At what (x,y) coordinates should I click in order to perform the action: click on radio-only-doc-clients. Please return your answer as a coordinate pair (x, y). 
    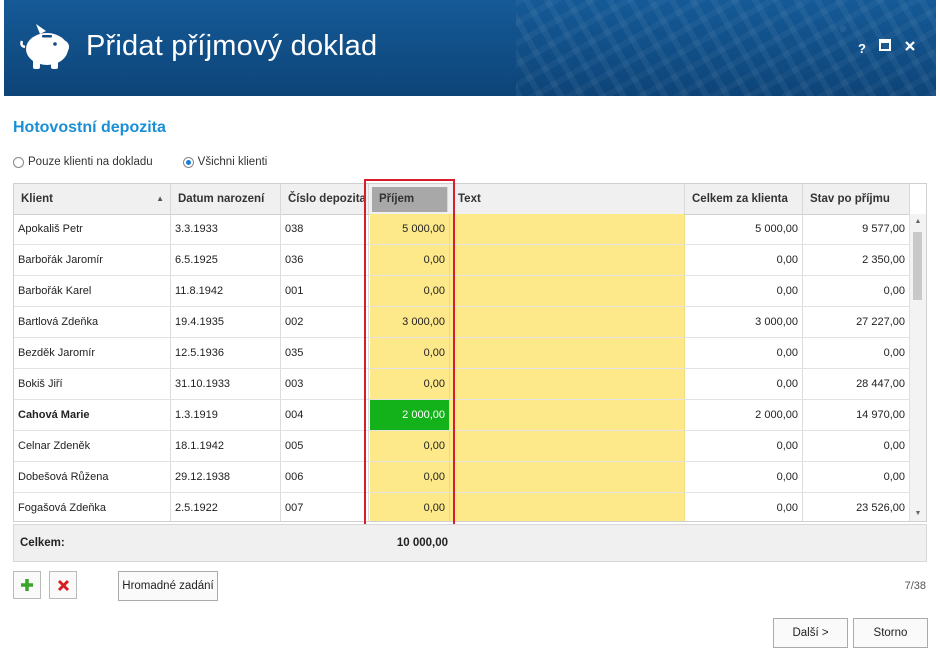
    Looking at the image, I should click on (18, 162).